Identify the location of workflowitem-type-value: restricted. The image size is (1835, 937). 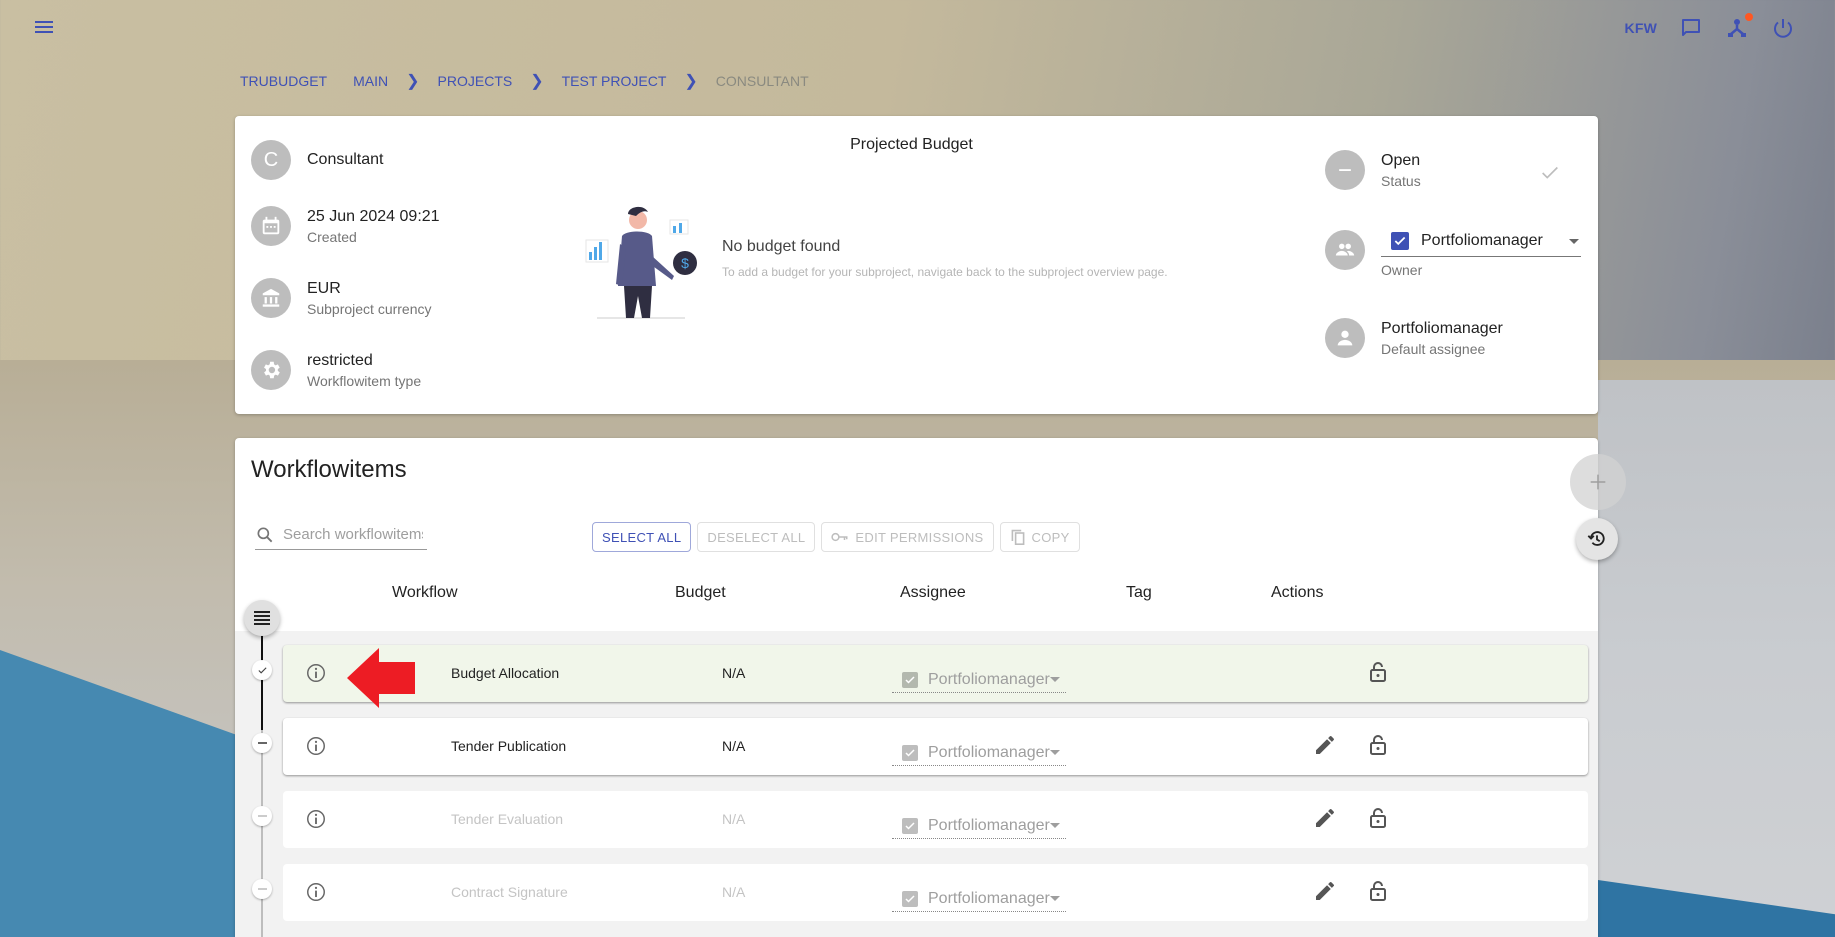
(340, 360).